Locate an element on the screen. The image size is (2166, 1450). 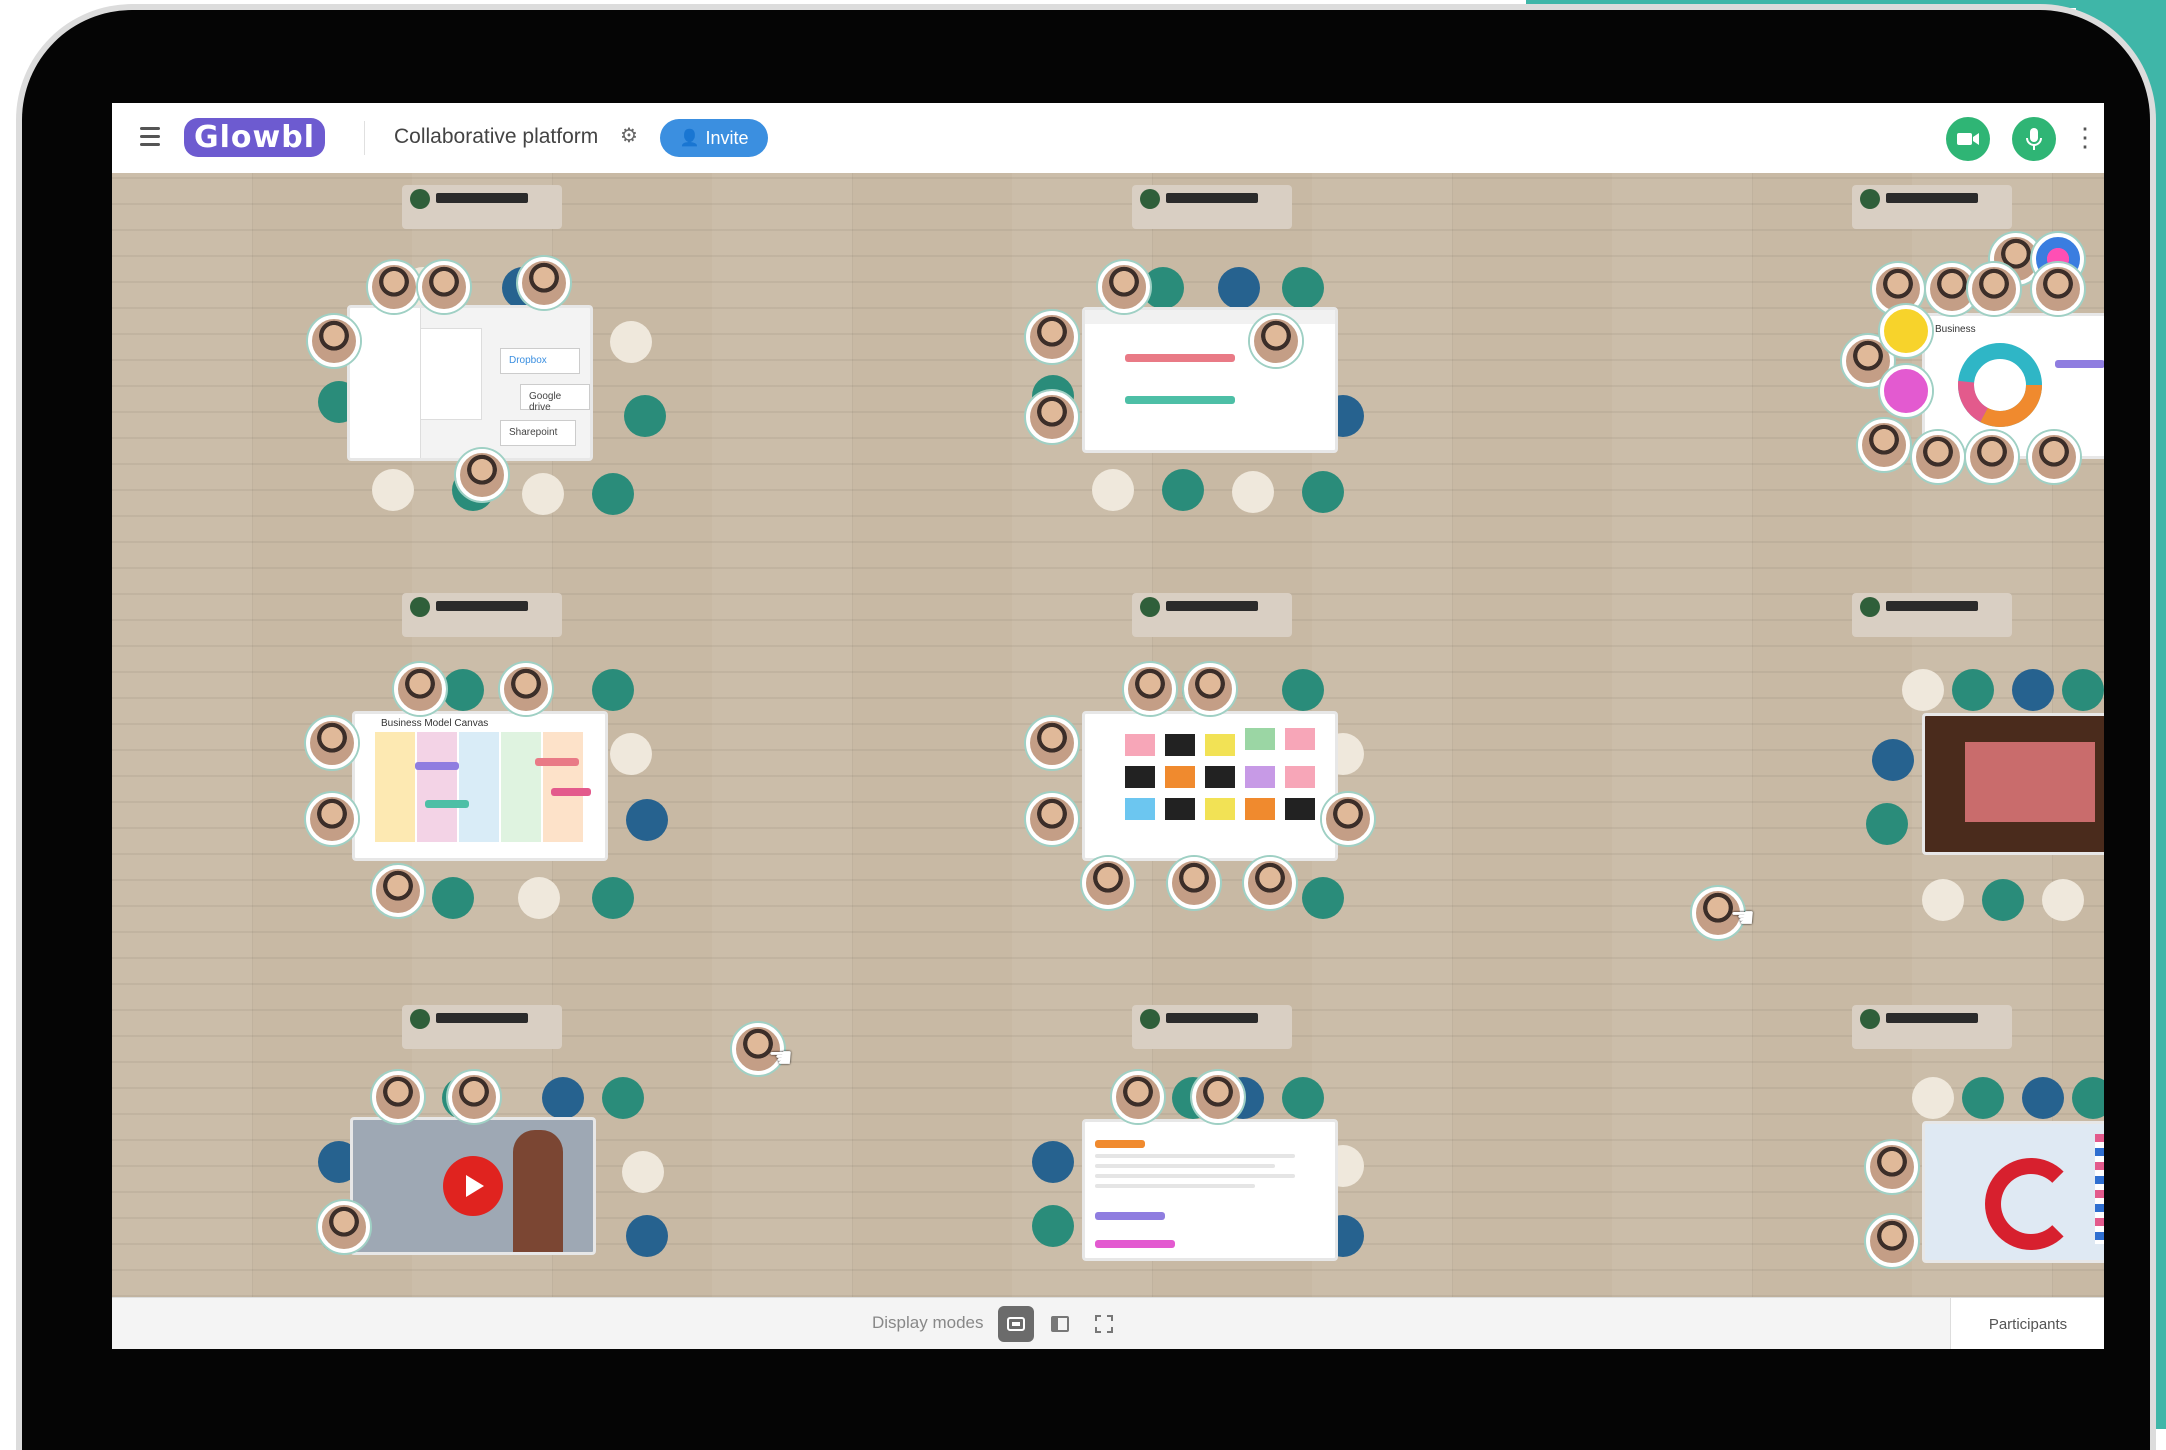
donut-chart is located at coordinates (2000, 385).